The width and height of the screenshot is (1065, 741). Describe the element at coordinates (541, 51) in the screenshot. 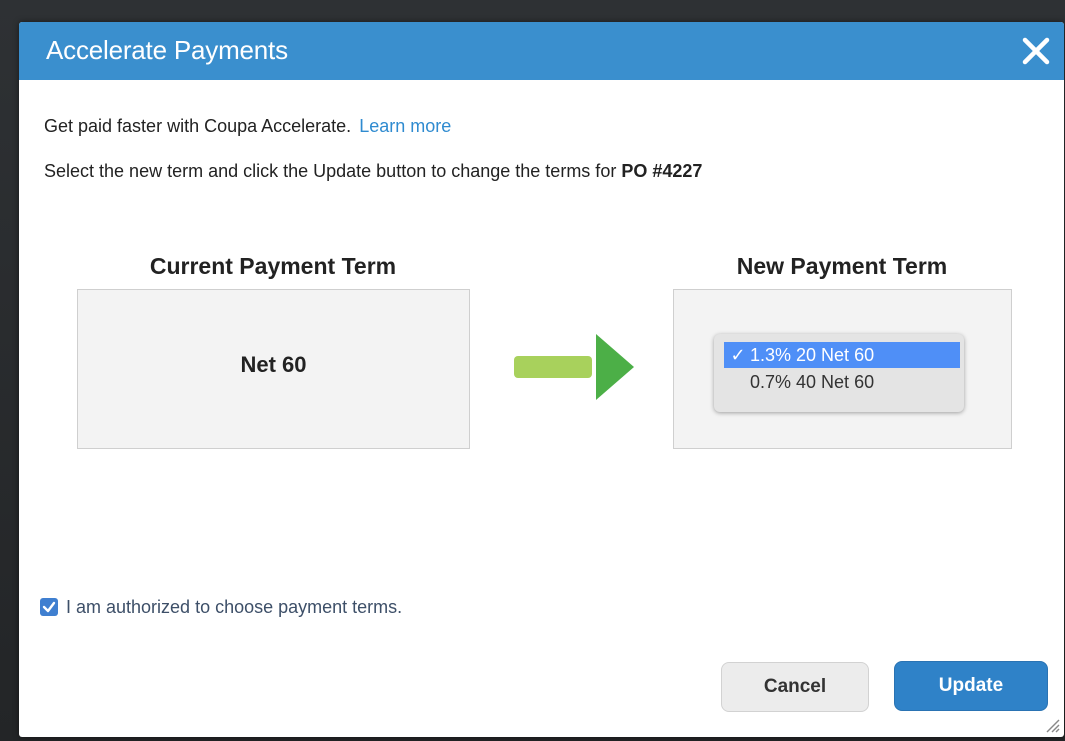

I see `dialog-header: Accelerate Payments` at that location.